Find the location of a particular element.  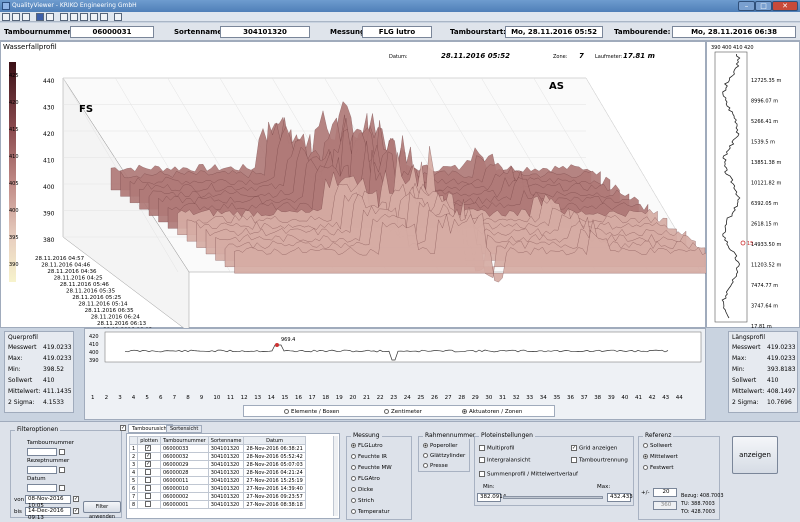

min-input: 382.0914 is located at coordinates (491, 497).